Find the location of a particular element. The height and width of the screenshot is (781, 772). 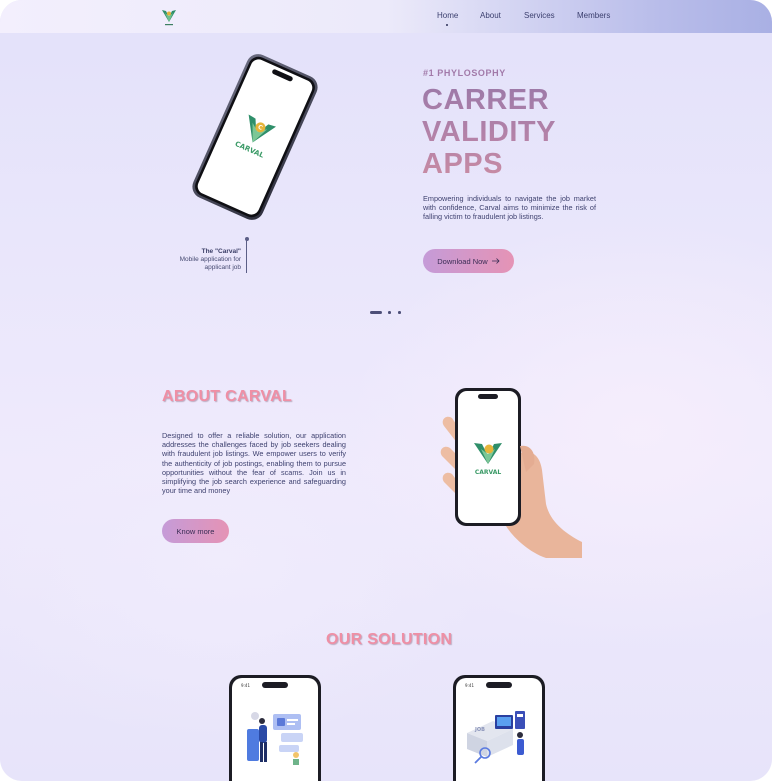

hand-holding-phone-image: CARVAL is located at coordinates (511, 473).